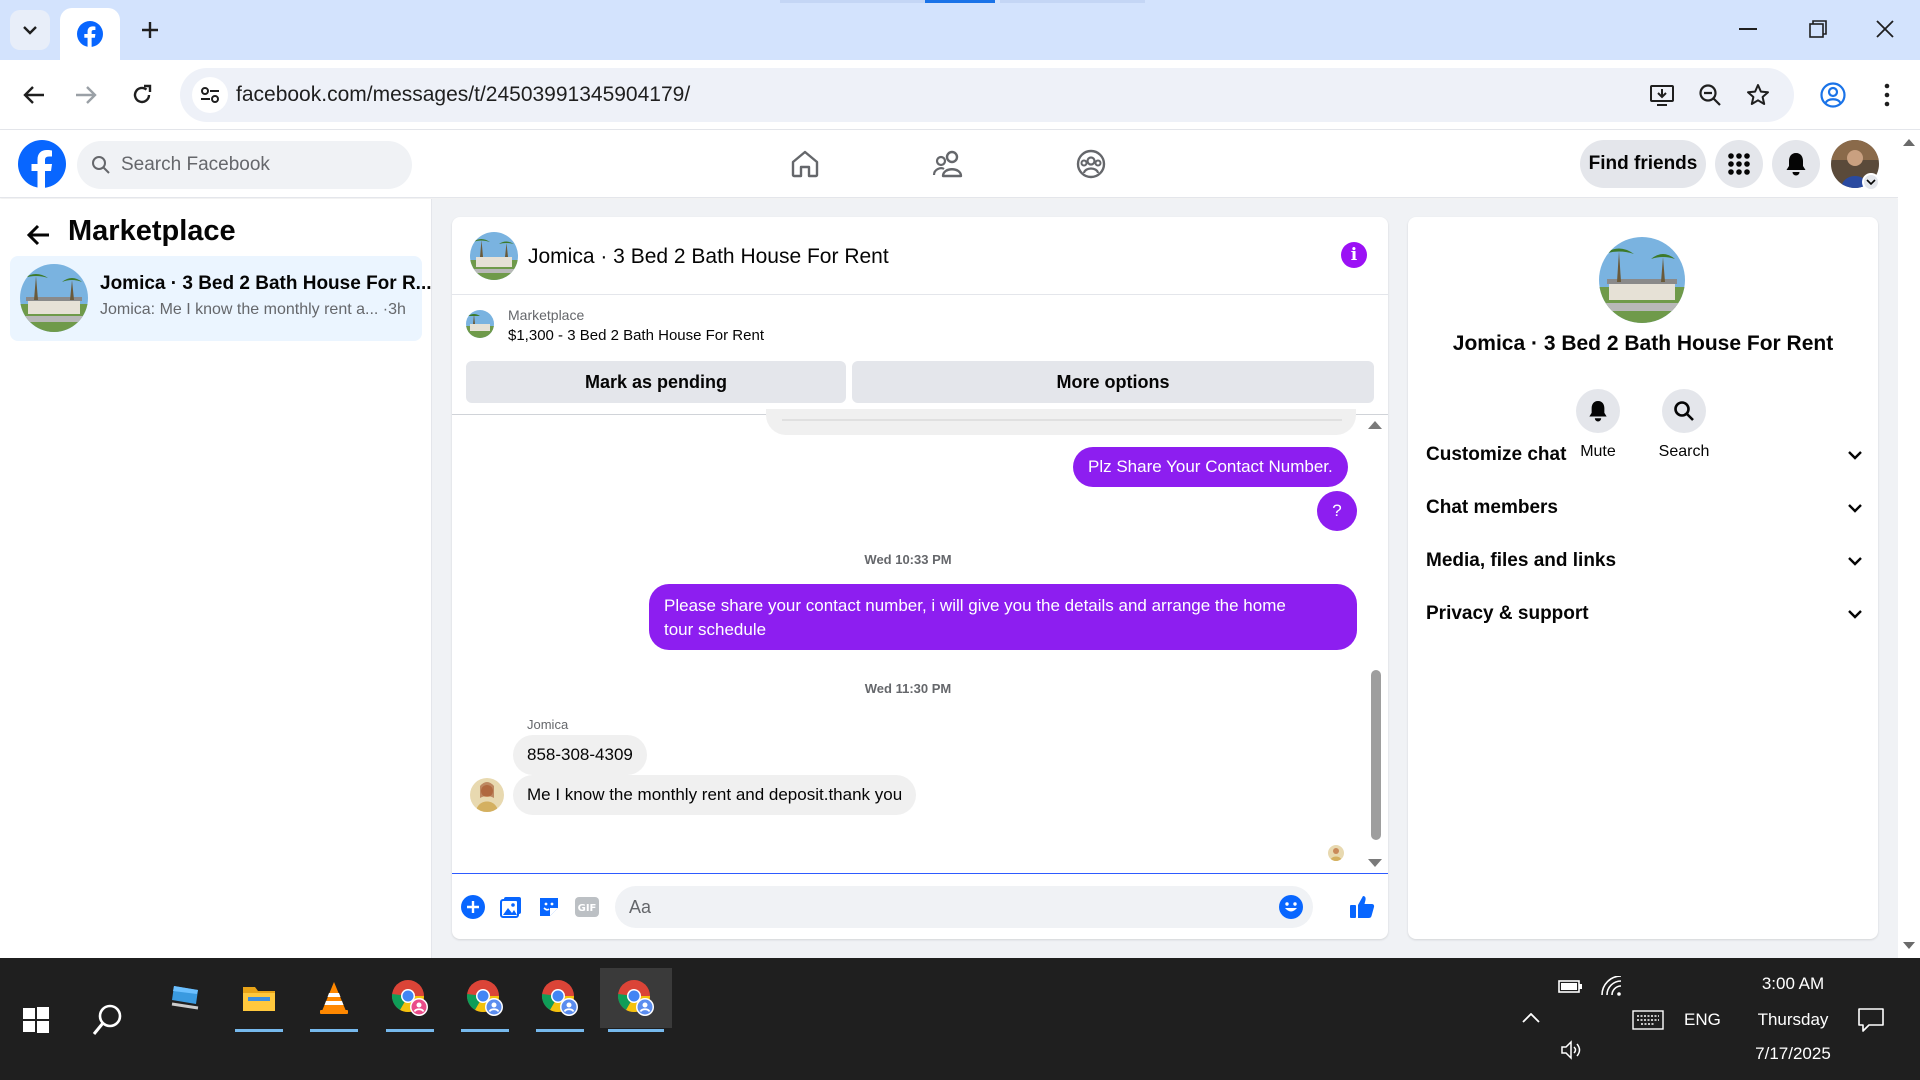 This screenshot has height=1080, width=1920. What do you see at coordinates (1210, 467) in the screenshot?
I see `sent-message: Plz Share Your Contact Number.` at bounding box center [1210, 467].